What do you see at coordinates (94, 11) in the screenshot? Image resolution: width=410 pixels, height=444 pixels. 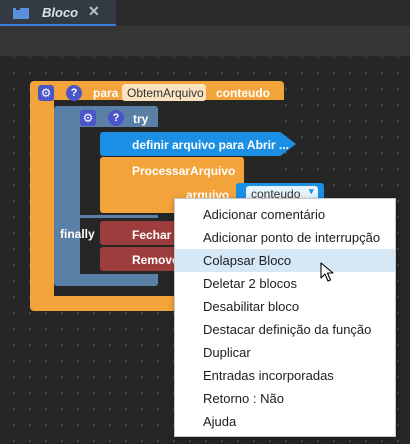 I see `close-icon: ✕` at bounding box center [94, 11].